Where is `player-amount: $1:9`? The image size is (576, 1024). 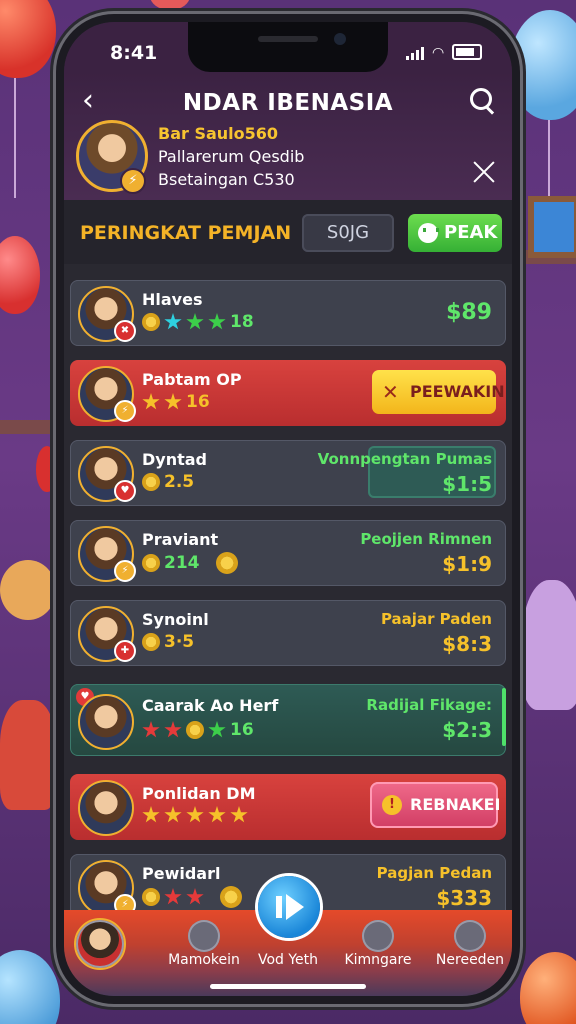
player-amount: $1:9 is located at coordinates (467, 564).